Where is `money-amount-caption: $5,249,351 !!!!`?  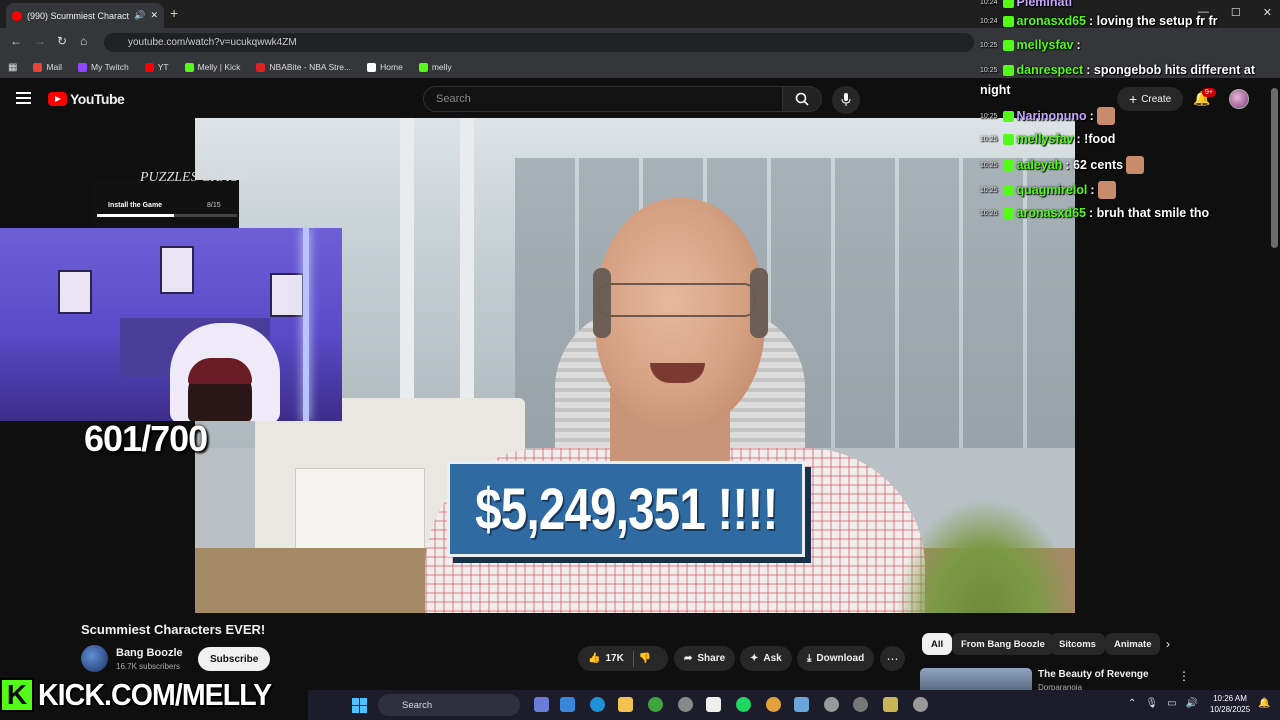 money-amount-caption: $5,249,351 !!!! is located at coordinates (626, 509).